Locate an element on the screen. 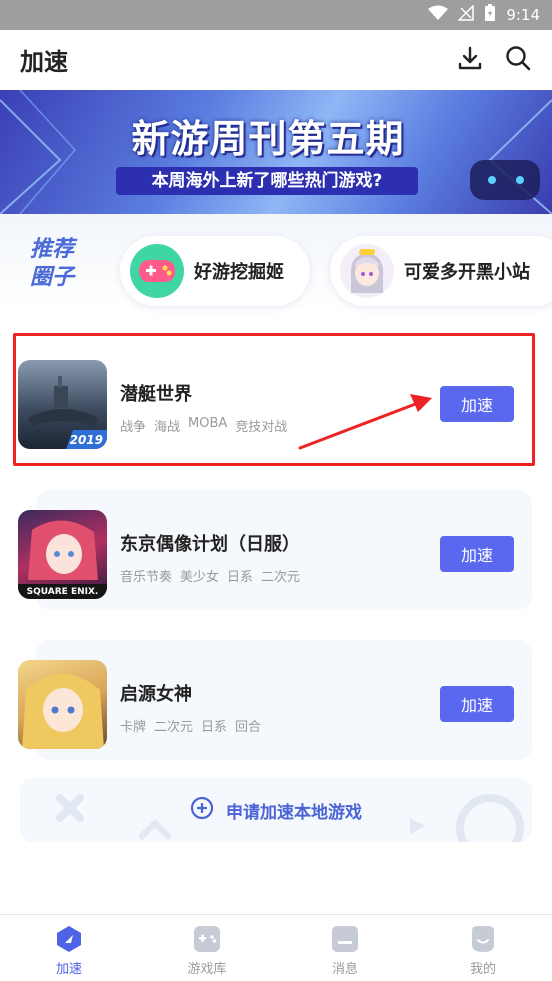 The width and height of the screenshot is (552, 981). nav-label: 我的 is located at coordinates (482, 969).